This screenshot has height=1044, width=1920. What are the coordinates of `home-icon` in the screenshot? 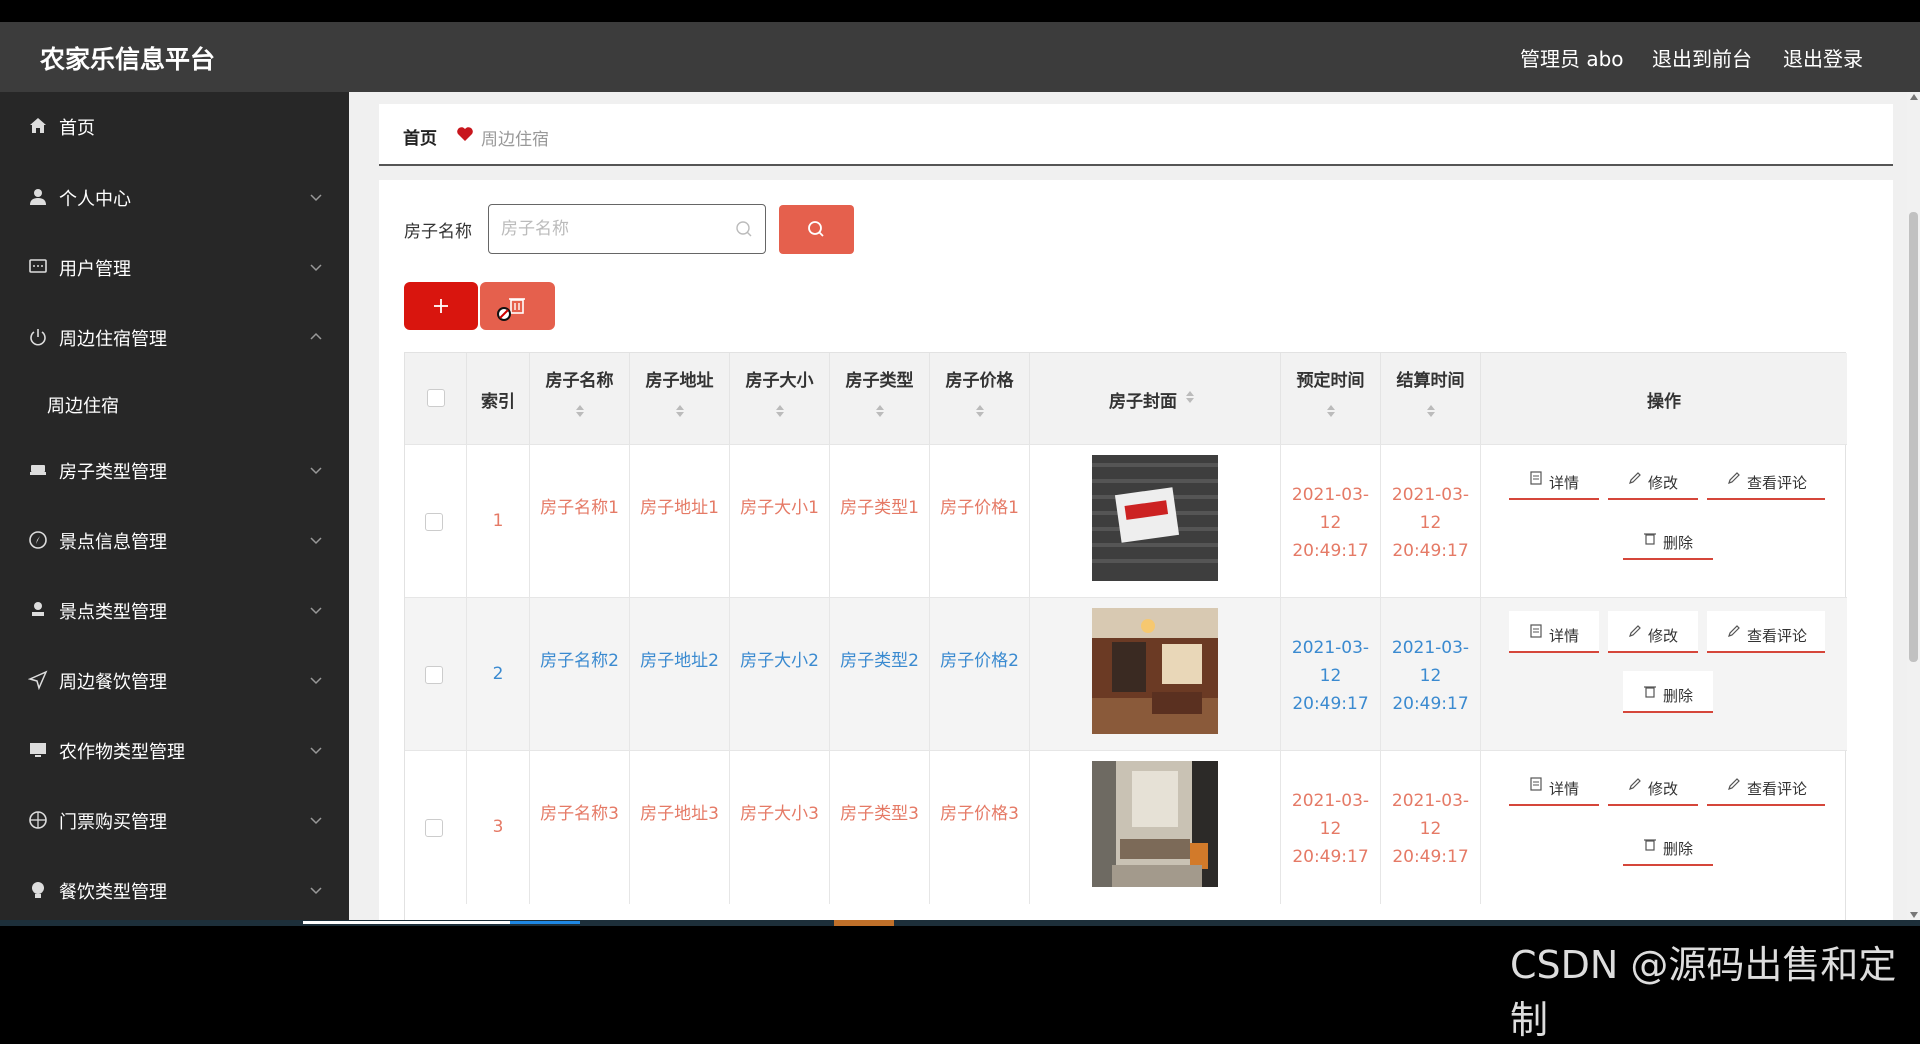 It's located at (38, 125).